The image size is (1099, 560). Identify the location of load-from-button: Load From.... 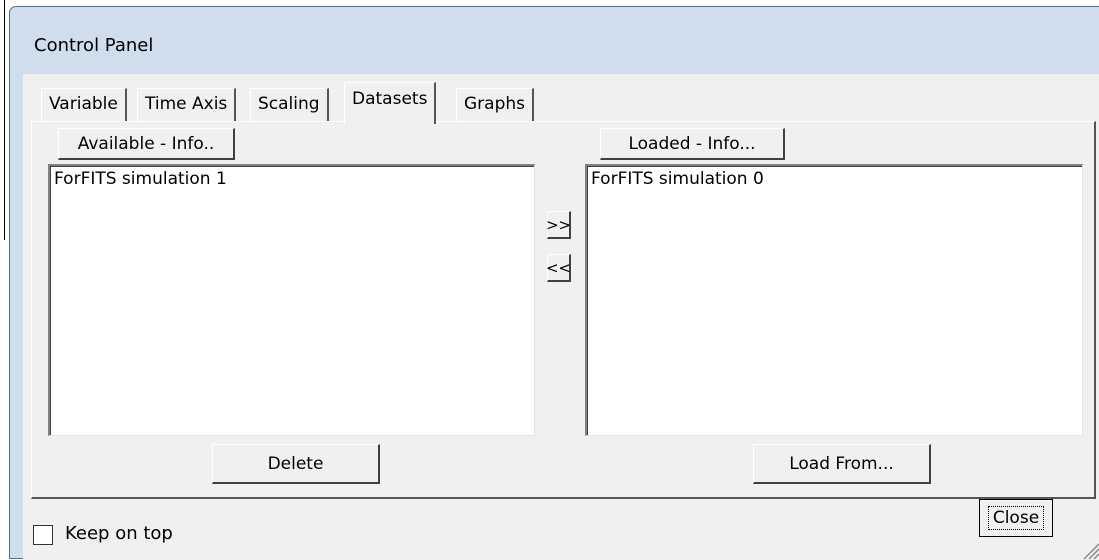
(842, 464).